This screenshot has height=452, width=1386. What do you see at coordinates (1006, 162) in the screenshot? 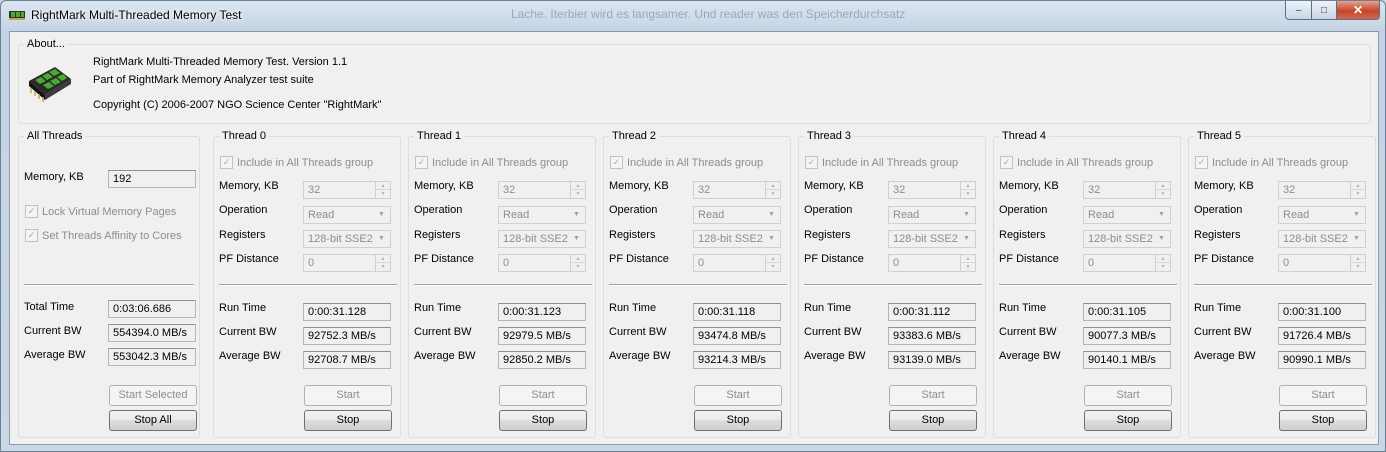
I see `checkbox-check-icon: ✓` at bounding box center [1006, 162].